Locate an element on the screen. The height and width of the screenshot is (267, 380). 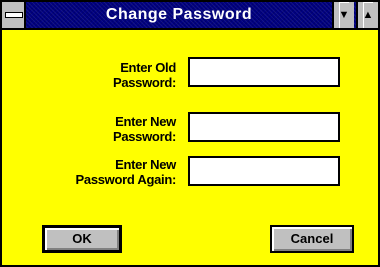
old-password-field is located at coordinates (264, 72).